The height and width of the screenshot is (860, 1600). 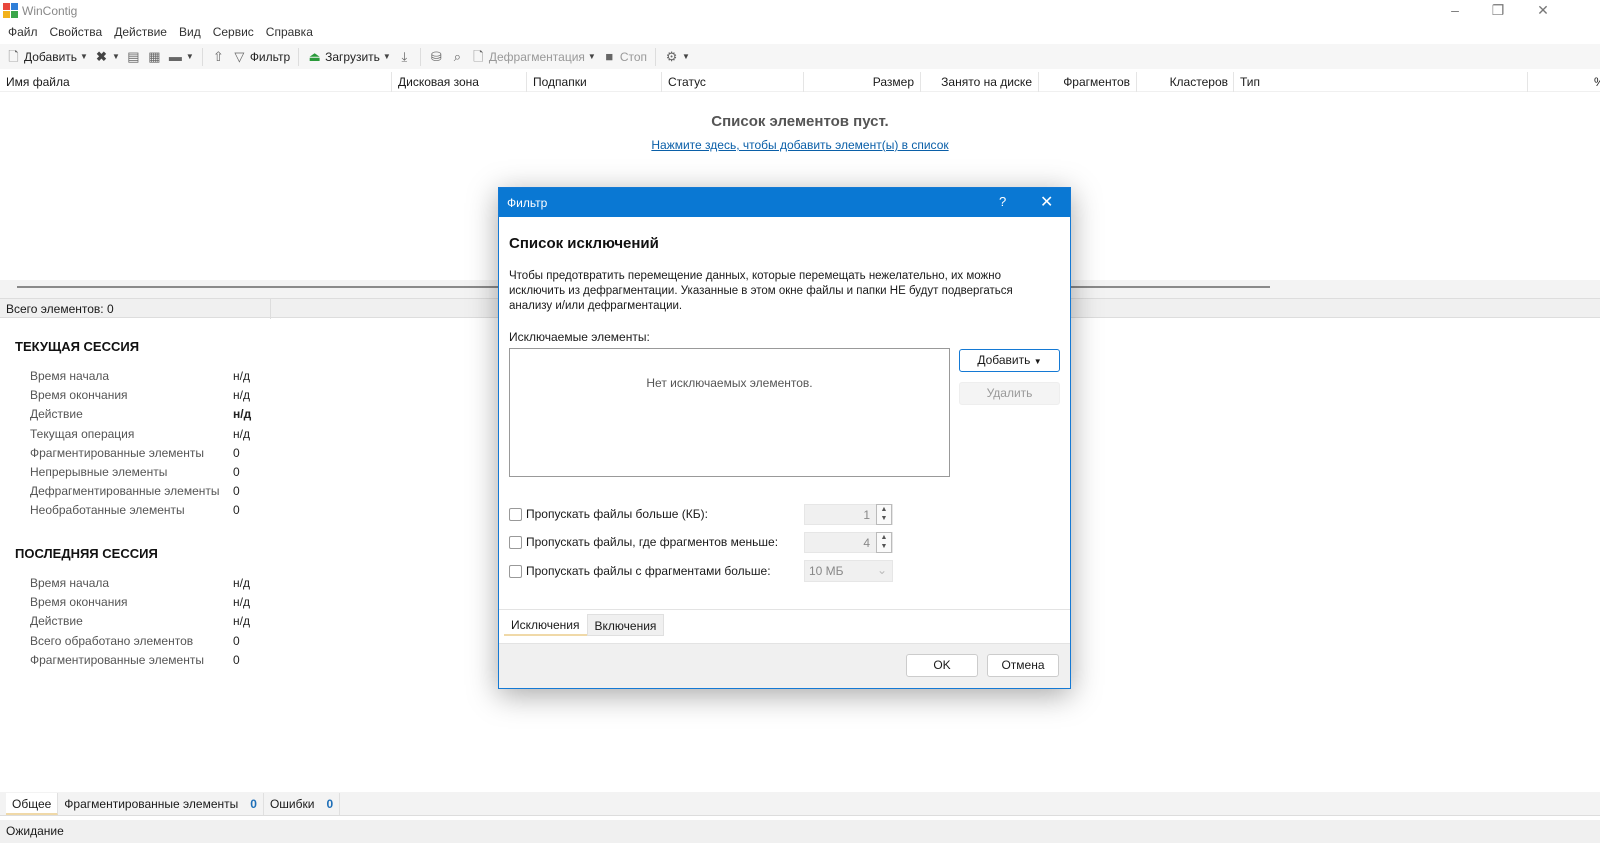 I want to click on skip-fewer-fragments-option: Пропускать файлы, где фрагментов меньше:, so click(x=643, y=542).